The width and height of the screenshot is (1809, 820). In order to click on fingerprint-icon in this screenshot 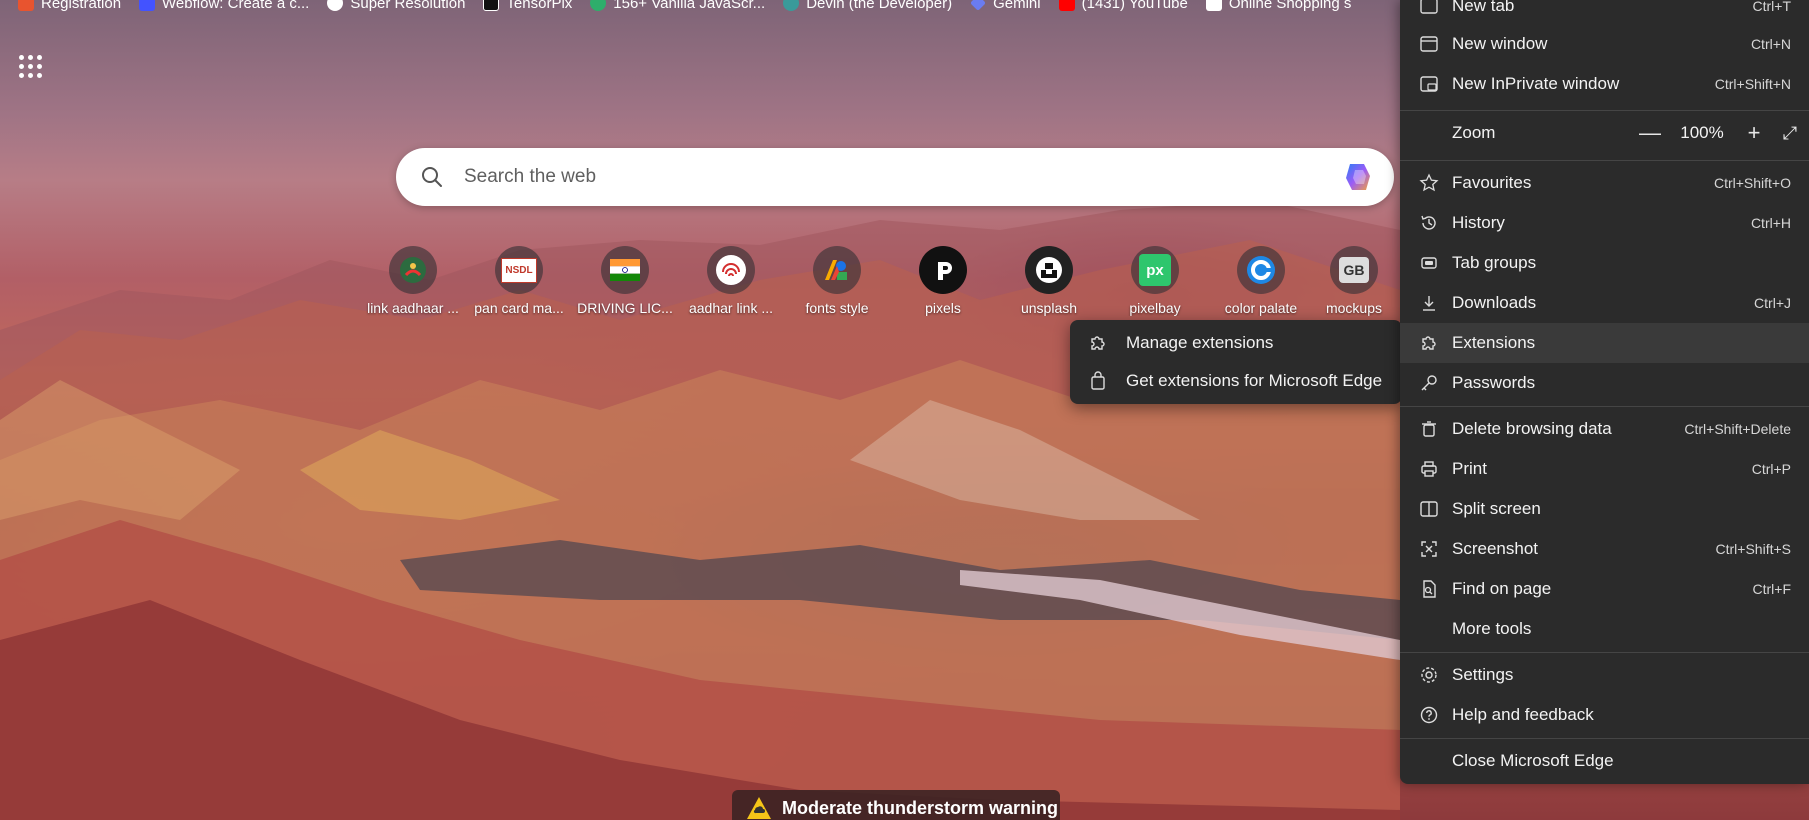, I will do `click(731, 270)`.